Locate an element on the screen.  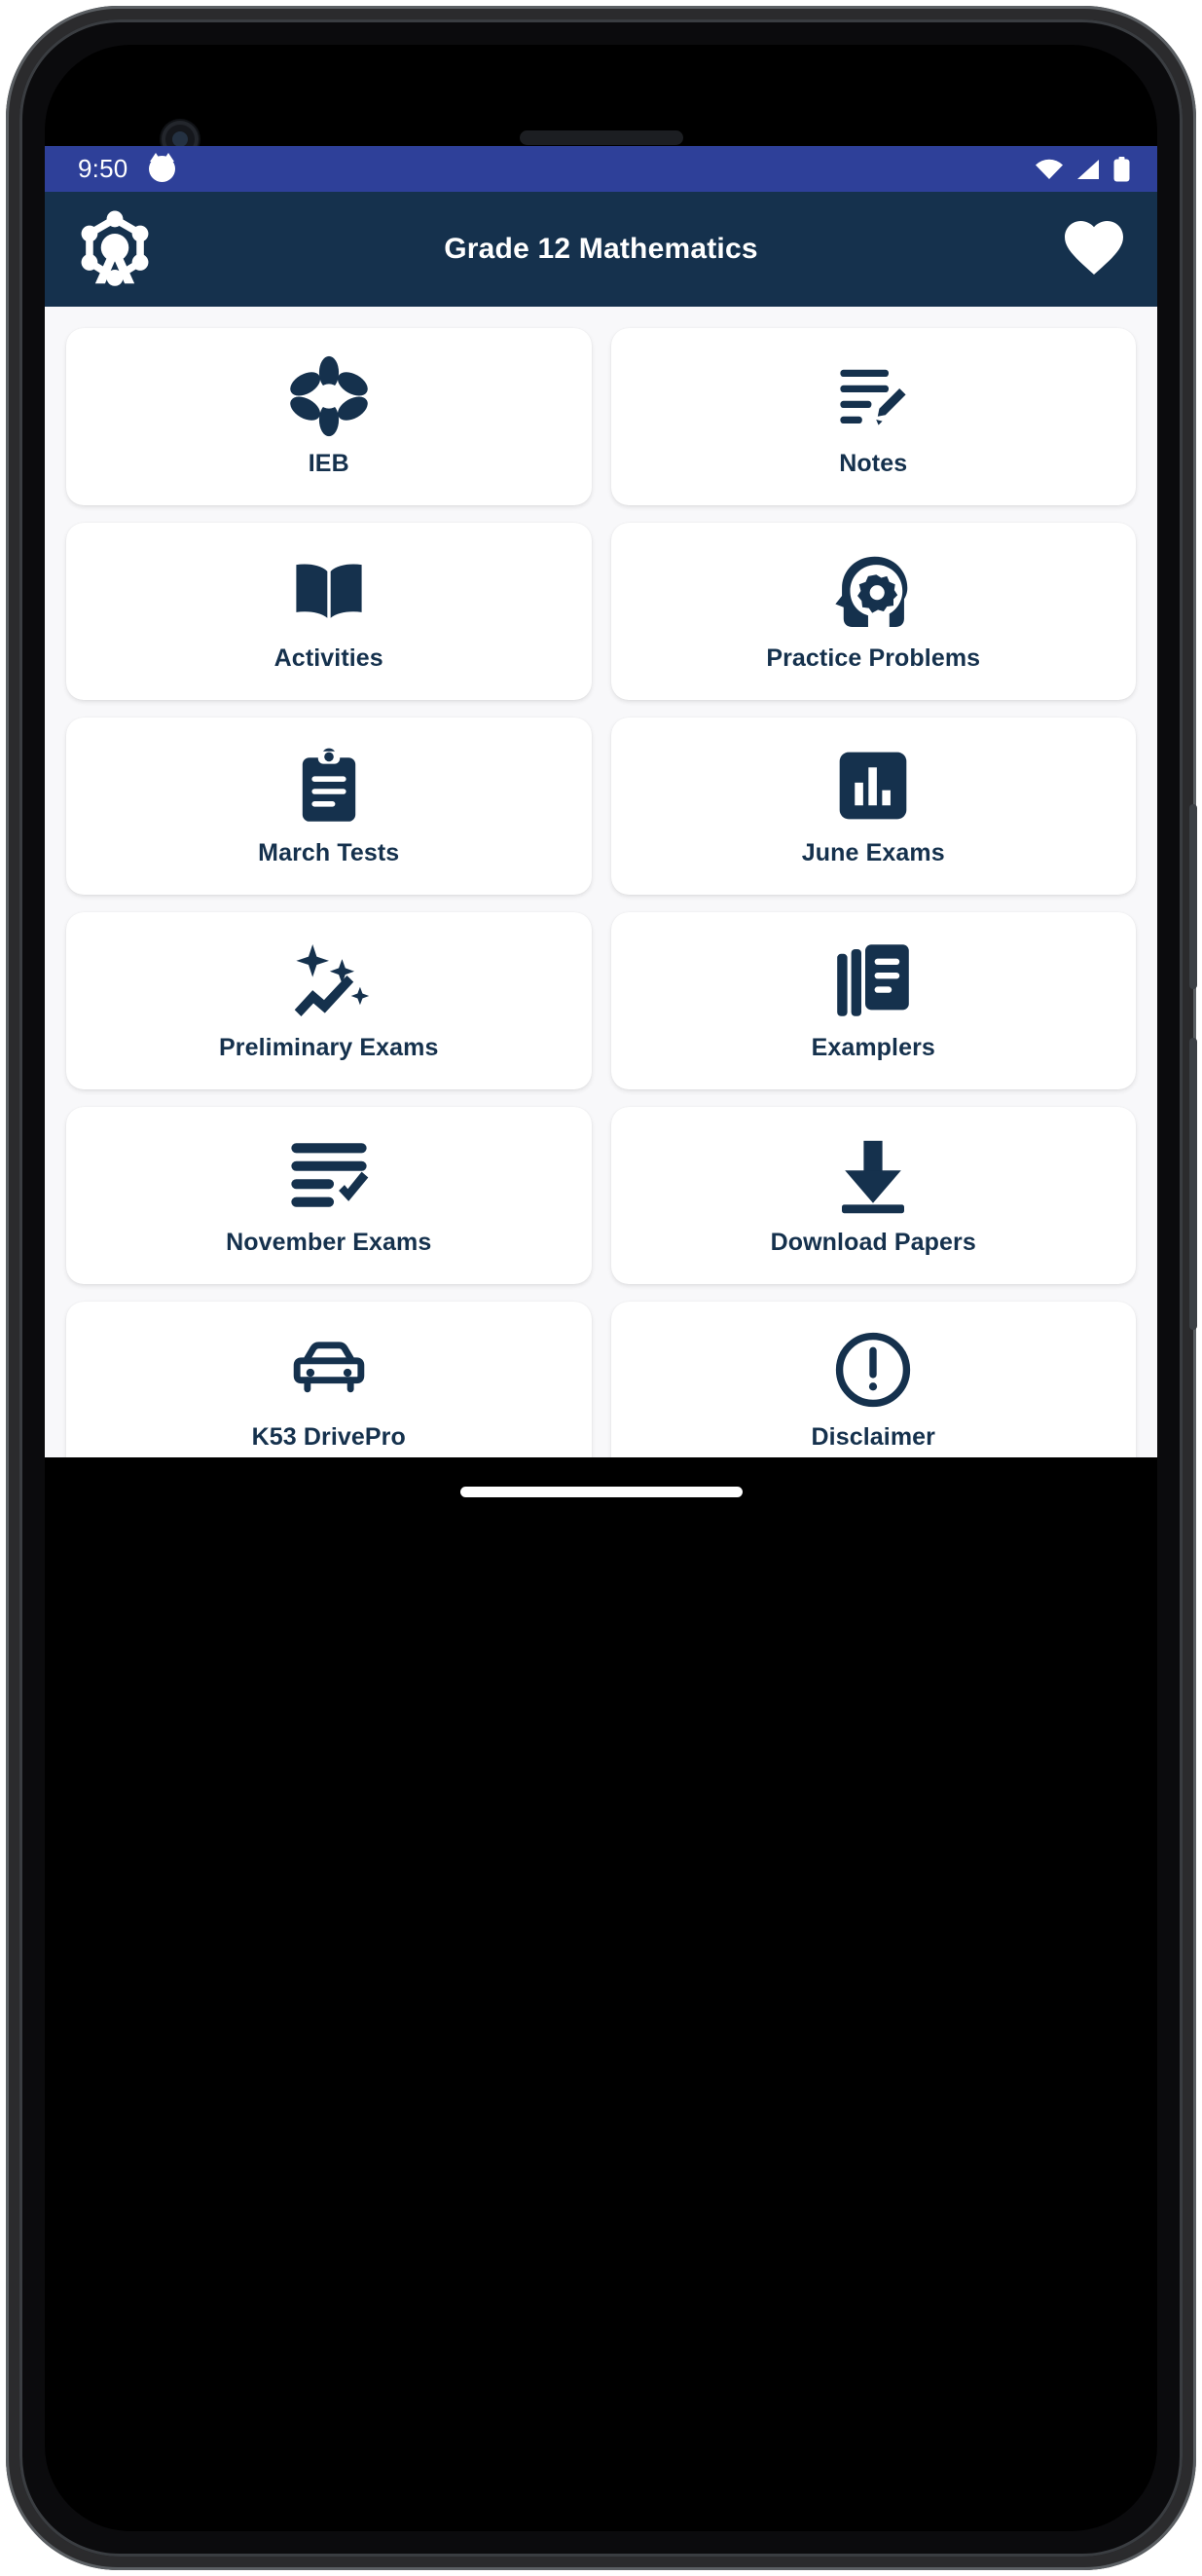
grid-card-label: November Exams is located at coordinates (329, 1243).